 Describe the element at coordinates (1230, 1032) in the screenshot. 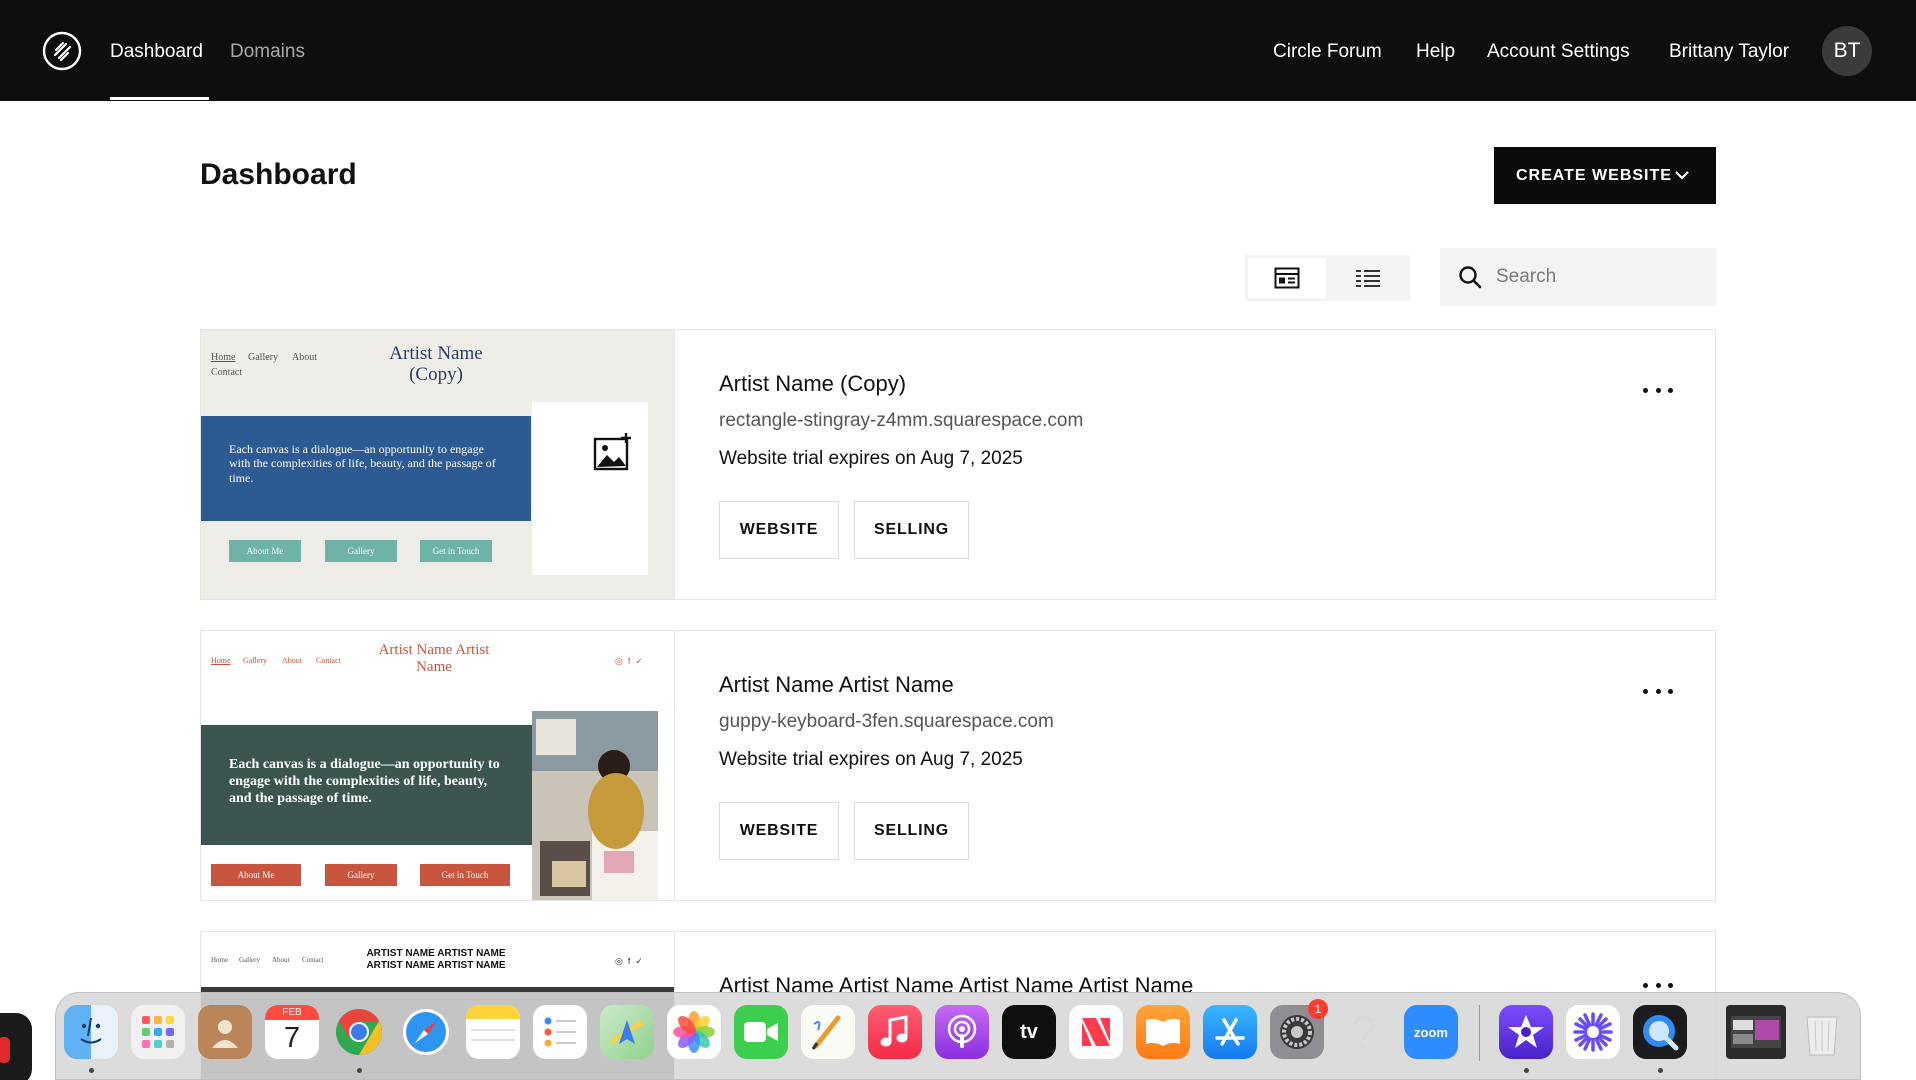

I see `app-store-icon` at that location.